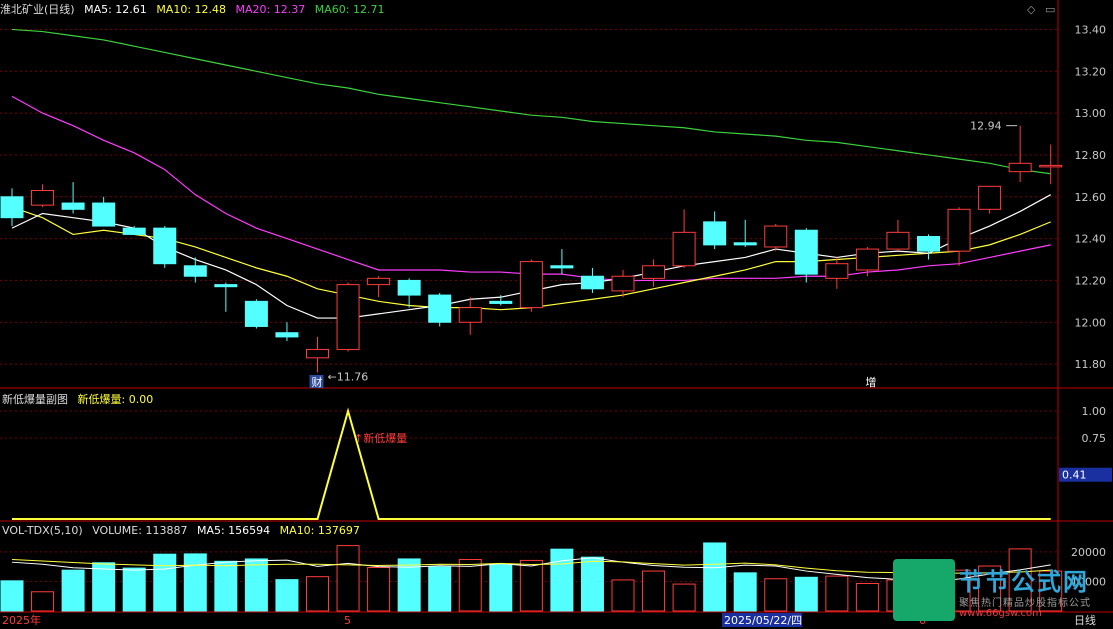 The width and height of the screenshot is (1113, 629). What do you see at coordinates (1025, 603) in the screenshot?
I see `watermark-slogan: 聚焦热门精品炒股指标公式` at bounding box center [1025, 603].